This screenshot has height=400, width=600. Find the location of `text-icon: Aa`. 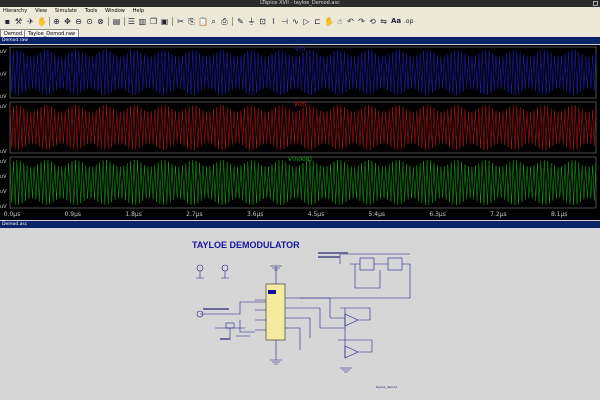

text-icon: Aa is located at coordinates (396, 21).